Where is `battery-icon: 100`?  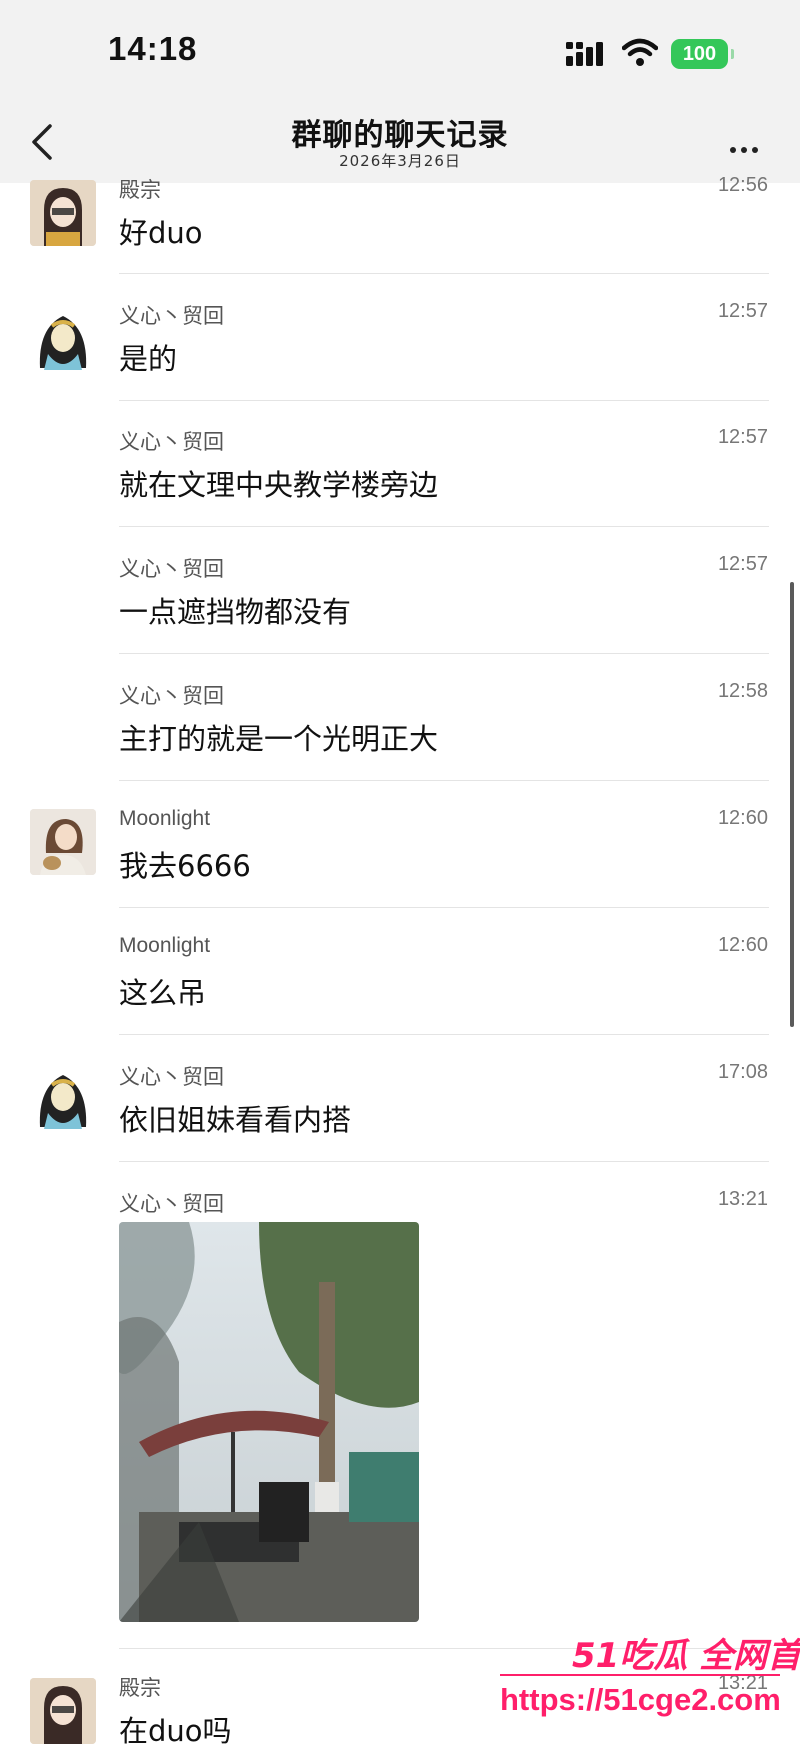
battery-icon: 100 is located at coordinates (702, 54).